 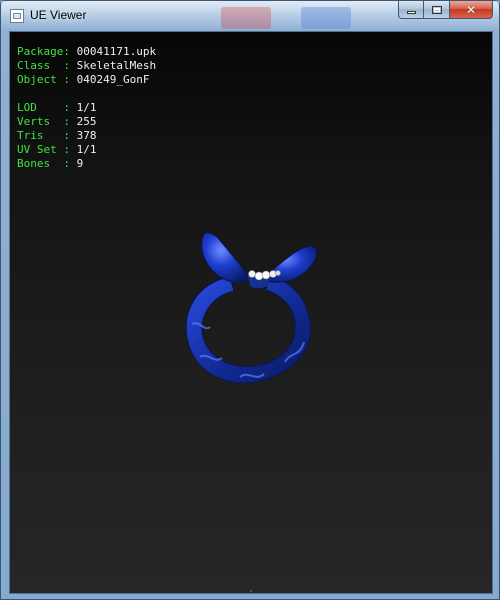 I want to click on info-row-verts: Verts : 255, so click(x=86, y=122).